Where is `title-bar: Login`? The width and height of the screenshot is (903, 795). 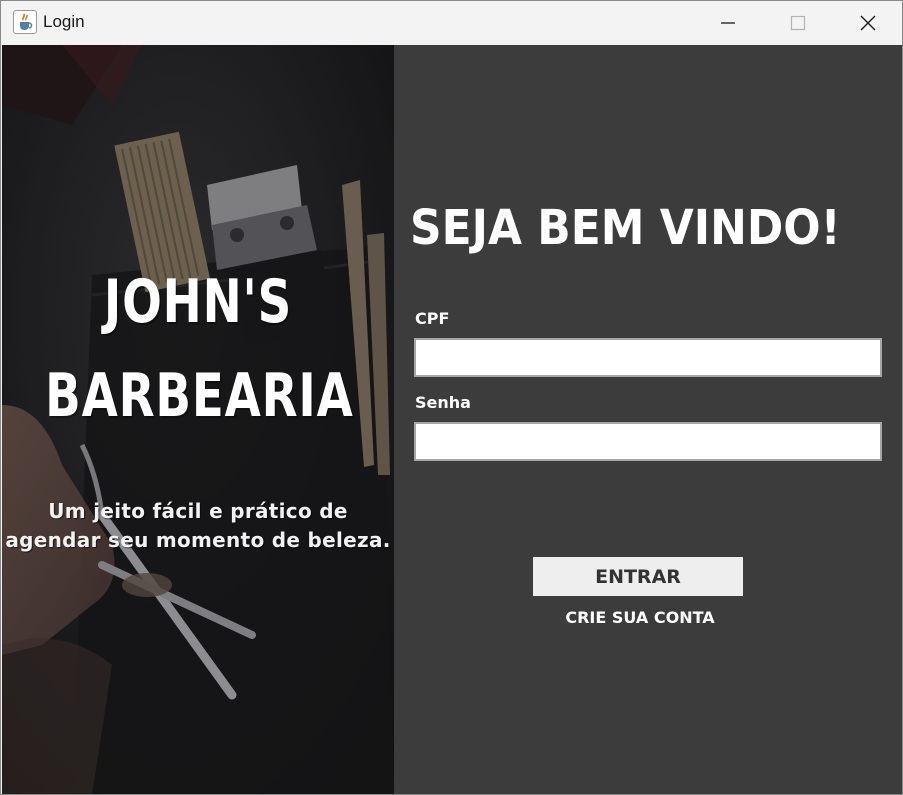 title-bar: Login is located at coordinates (451, 23).